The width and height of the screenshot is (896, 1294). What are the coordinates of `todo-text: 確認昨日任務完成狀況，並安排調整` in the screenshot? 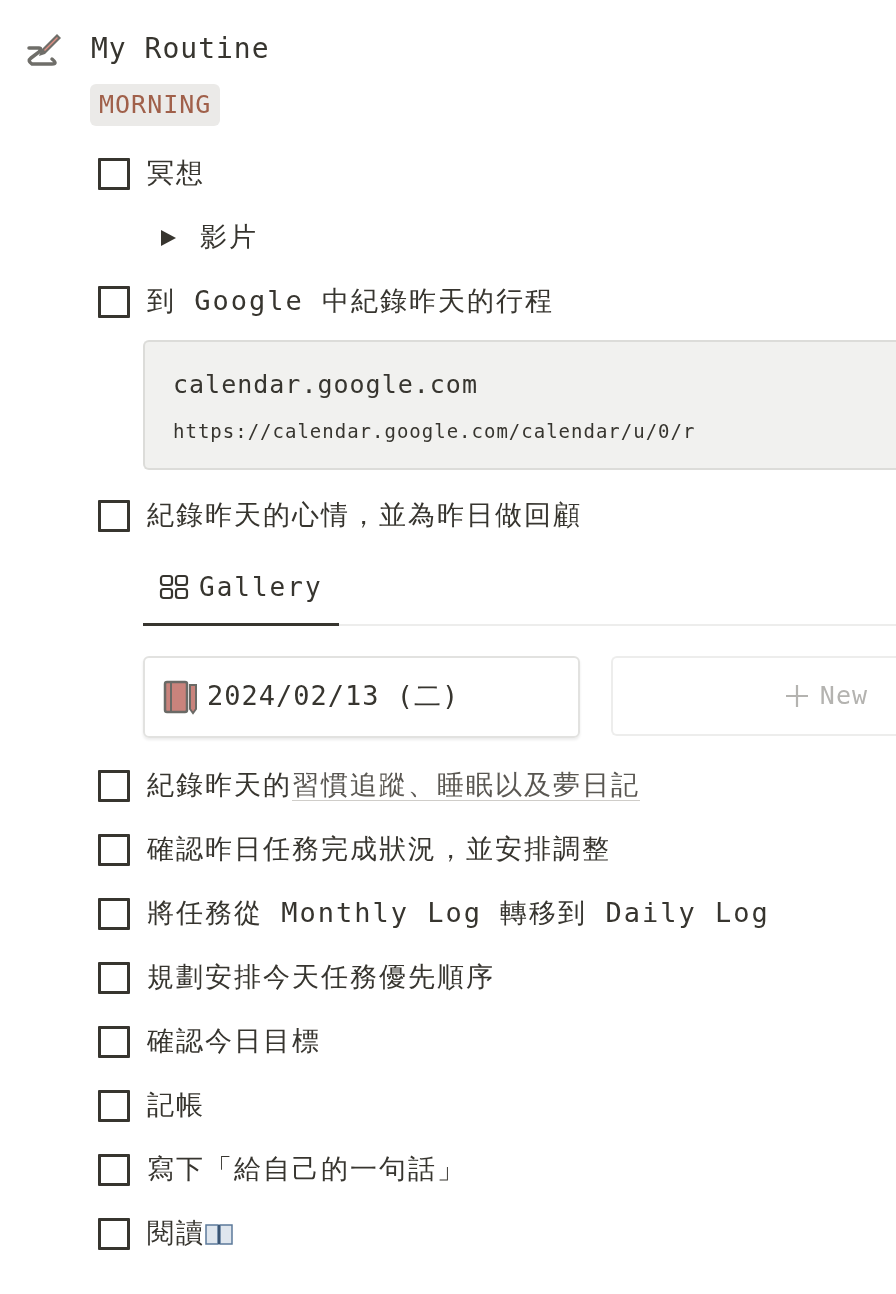 It's located at (379, 849).